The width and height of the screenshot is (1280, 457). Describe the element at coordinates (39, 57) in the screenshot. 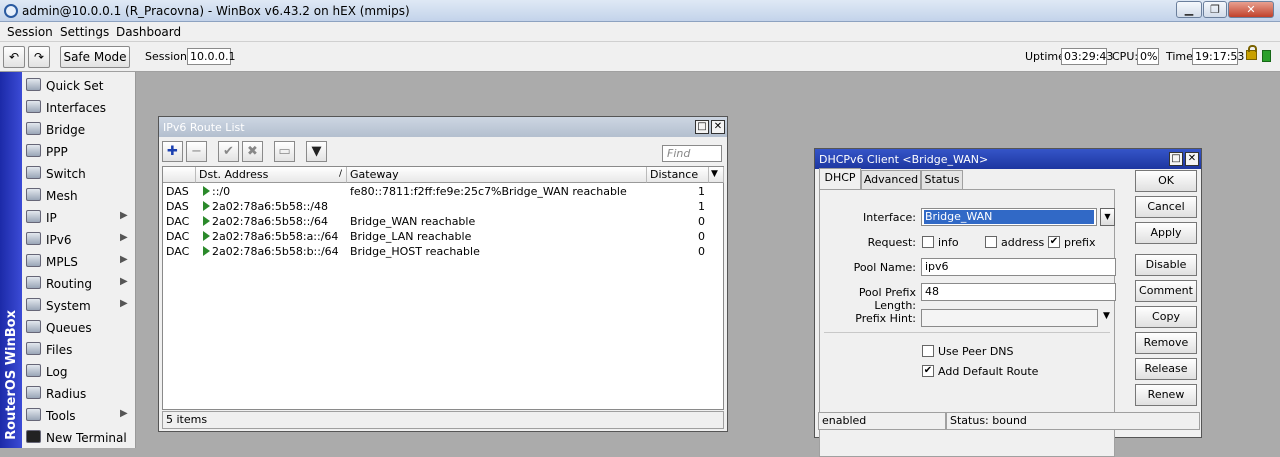

I see `redo-button: ↷` at that location.